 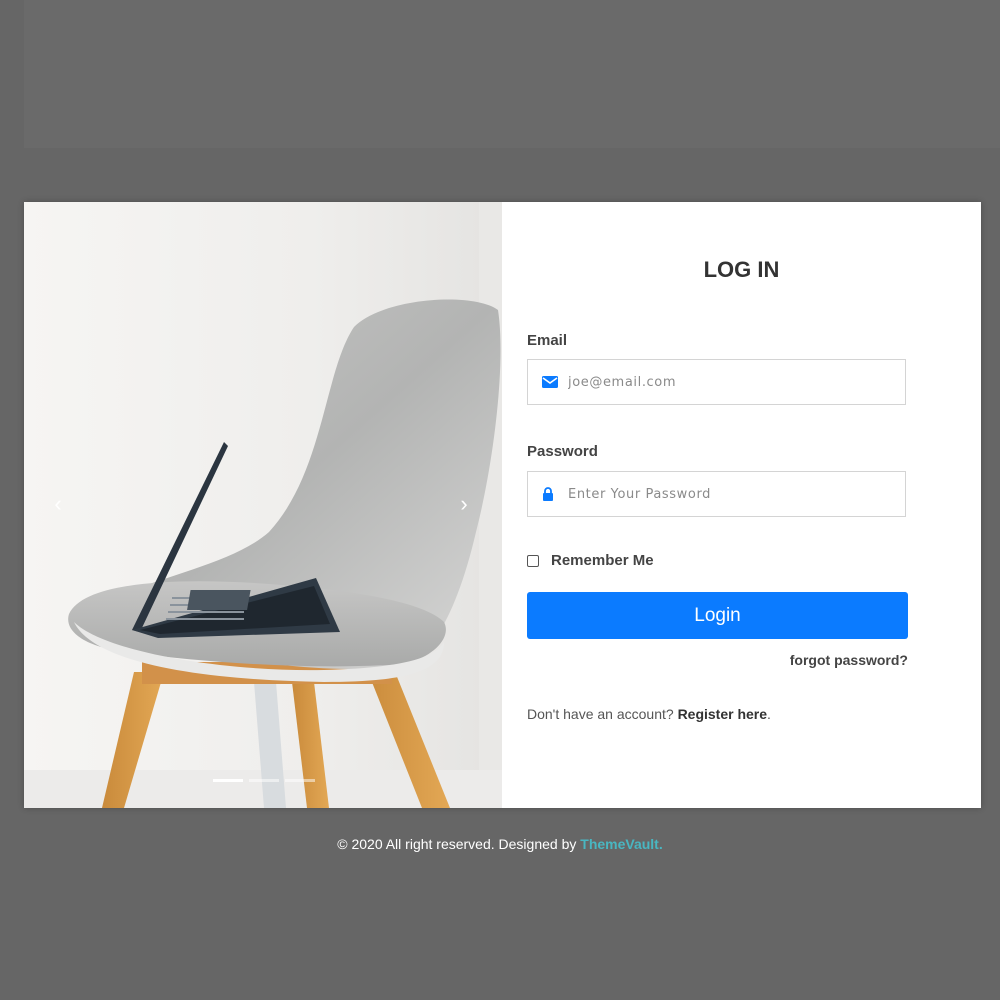 I want to click on lock-icon, so click(x=548, y=496).